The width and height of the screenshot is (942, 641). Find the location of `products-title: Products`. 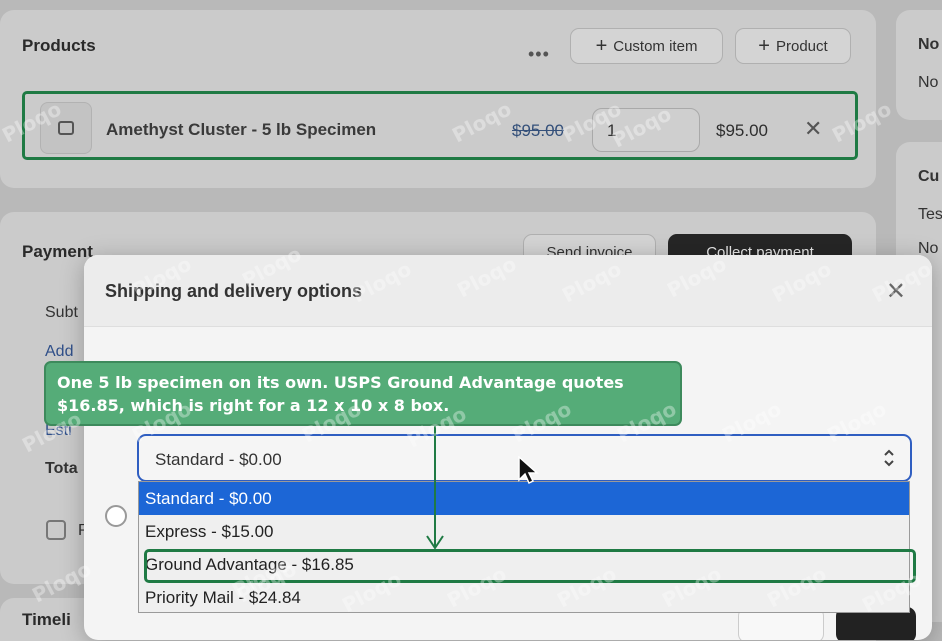

products-title: Products is located at coordinates (59, 45).